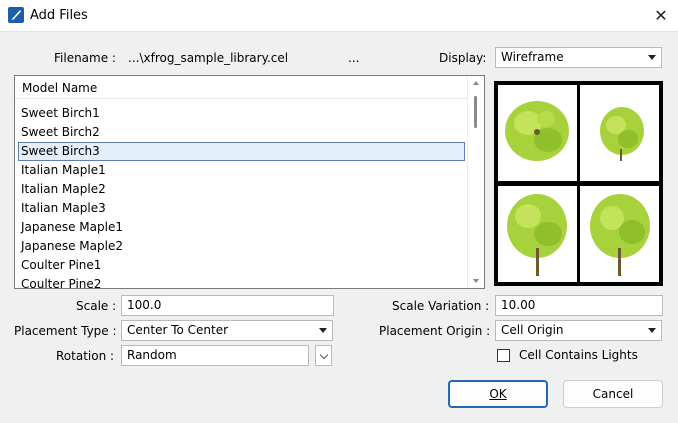  Describe the element at coordinates (503, 355) in the screenshot. I see `cell-contains-lights-checkbox` at that location.